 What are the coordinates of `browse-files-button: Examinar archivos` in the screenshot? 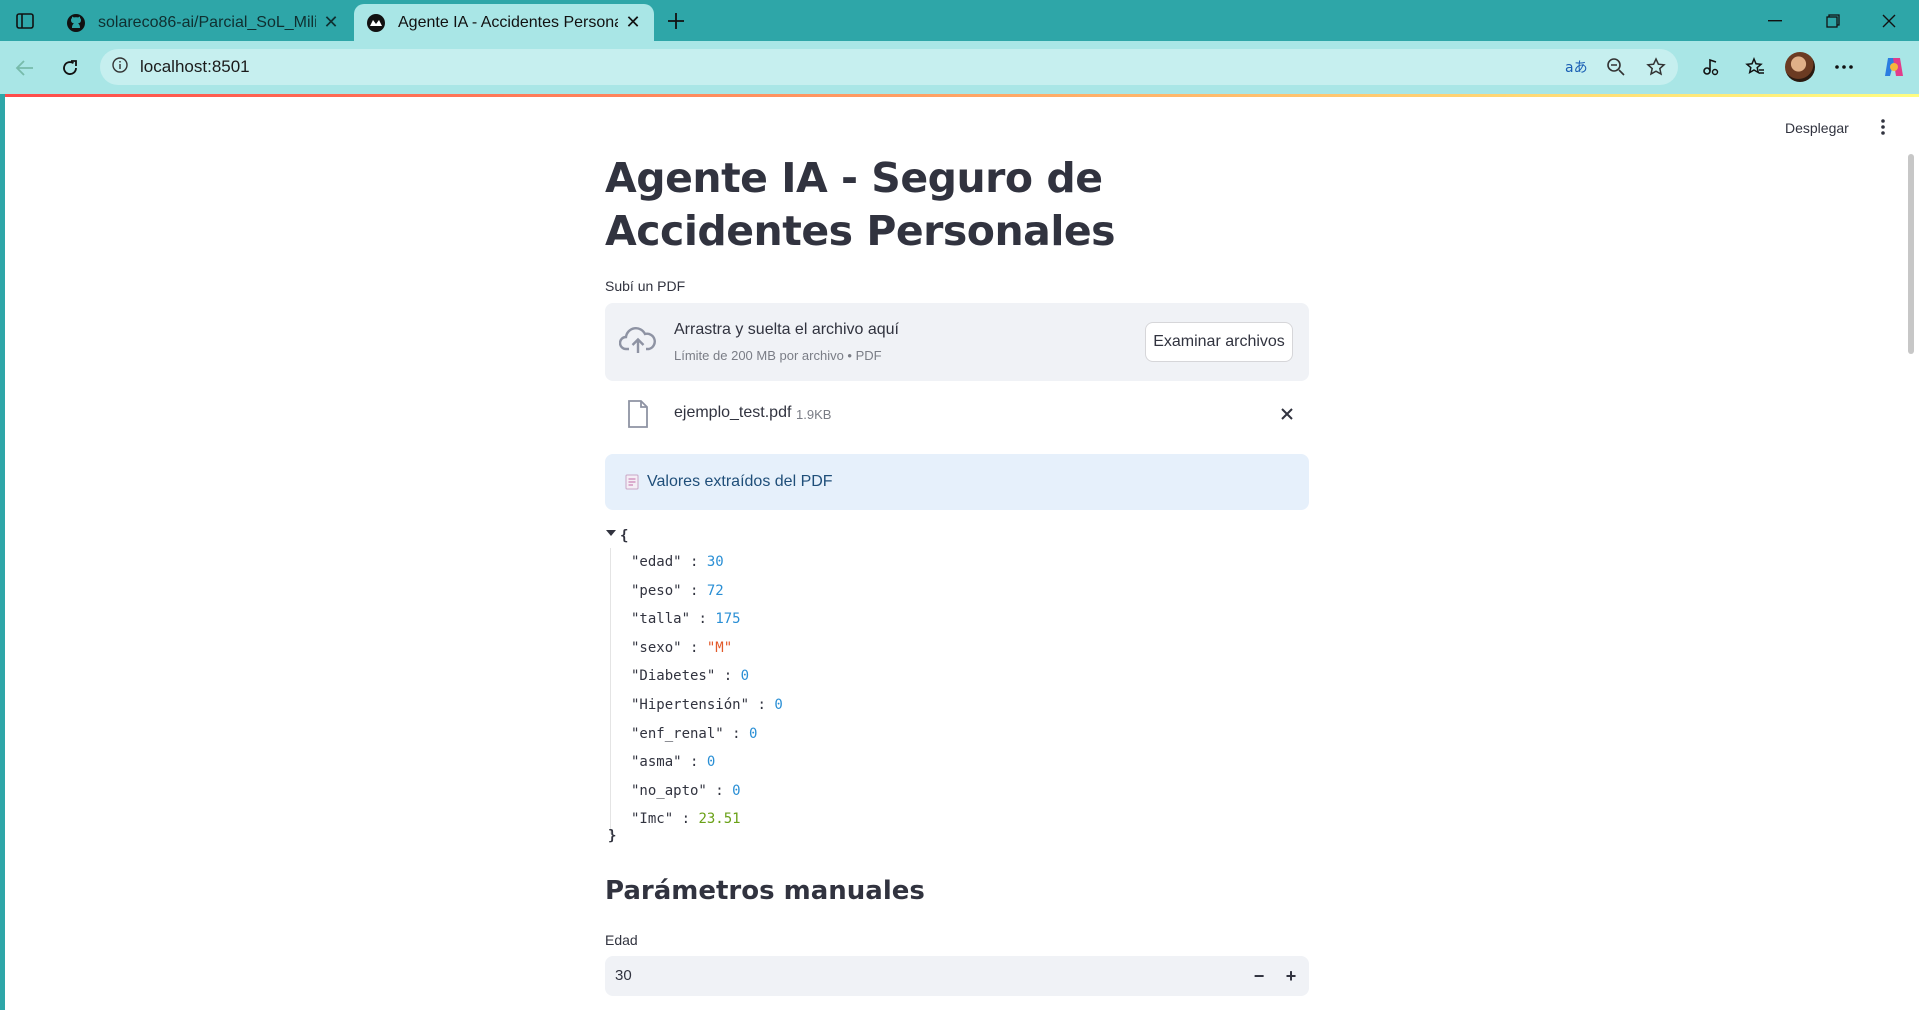 It's located at (1219, 342).